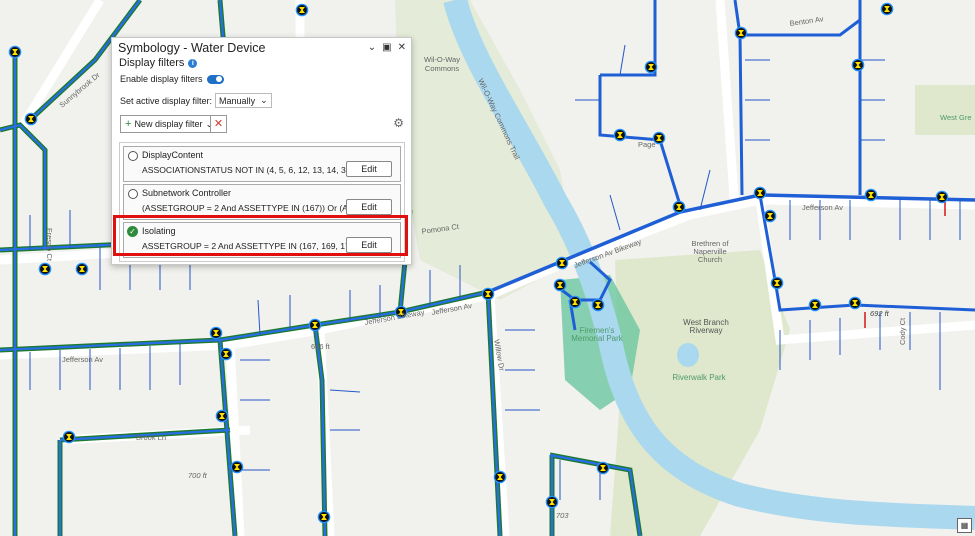 The image size is (975, 536). What do you see at coordinates (237, 100) in the screenshot?
I see `active-filter-value: Manually` at bounding box center [237, 100].